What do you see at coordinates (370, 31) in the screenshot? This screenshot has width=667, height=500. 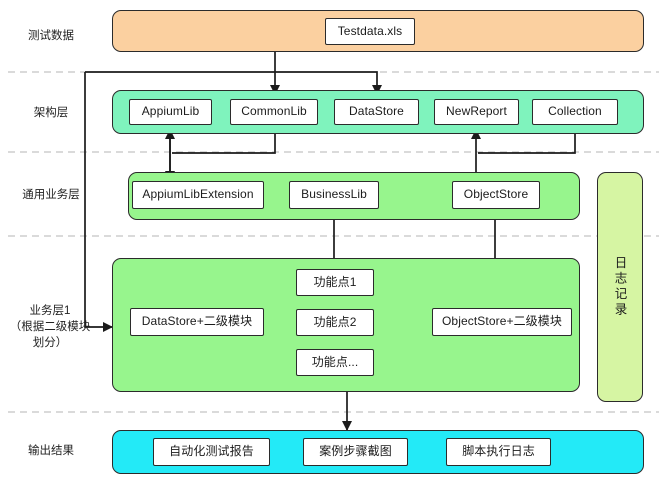 I see `node-testdata-xls: Testdata.xls` at bounding box center [370, 31].